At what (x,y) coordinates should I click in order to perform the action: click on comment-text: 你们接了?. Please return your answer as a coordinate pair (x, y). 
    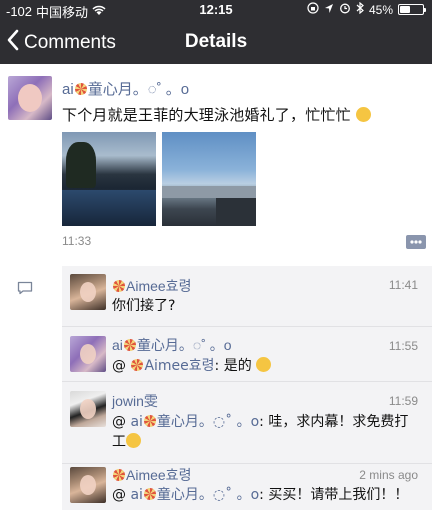
    Looking at the image, I should click on (144, 306).